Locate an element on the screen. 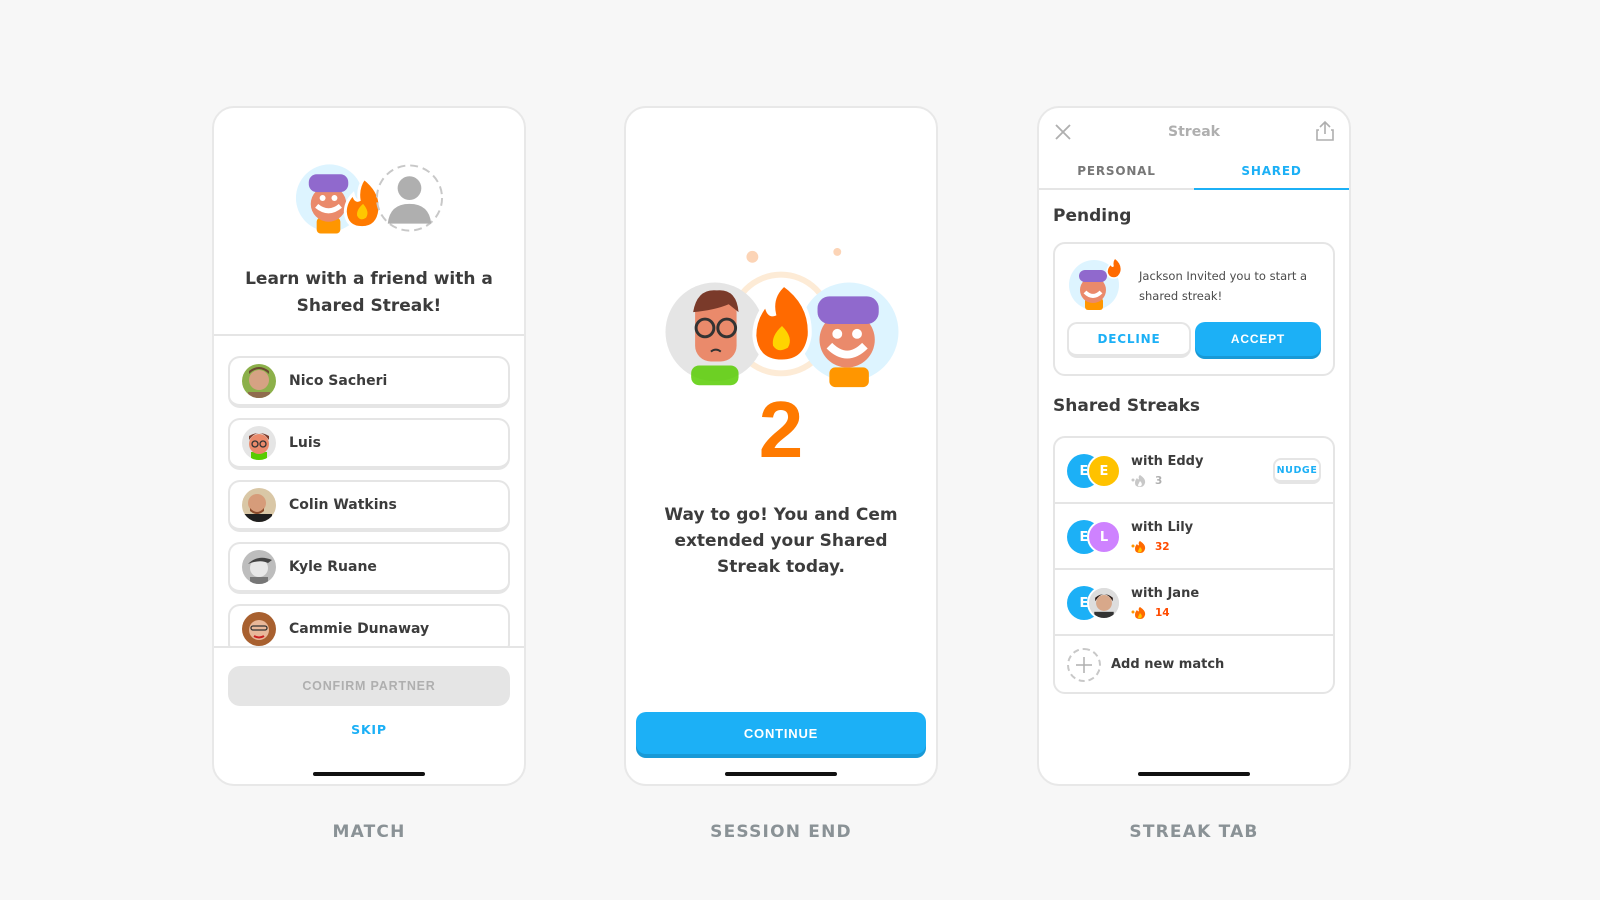  streak-count: 2 is located at coordinates (781, 429).